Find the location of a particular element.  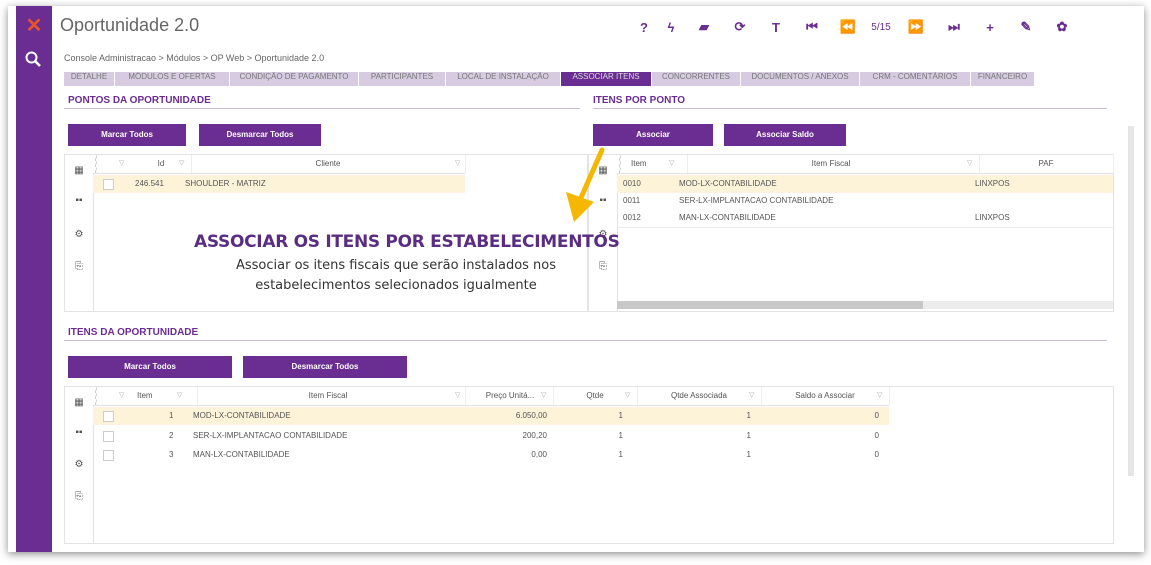

cell-cliente: SHOULDER - MATRIZ is located at coordinates (225, 183).